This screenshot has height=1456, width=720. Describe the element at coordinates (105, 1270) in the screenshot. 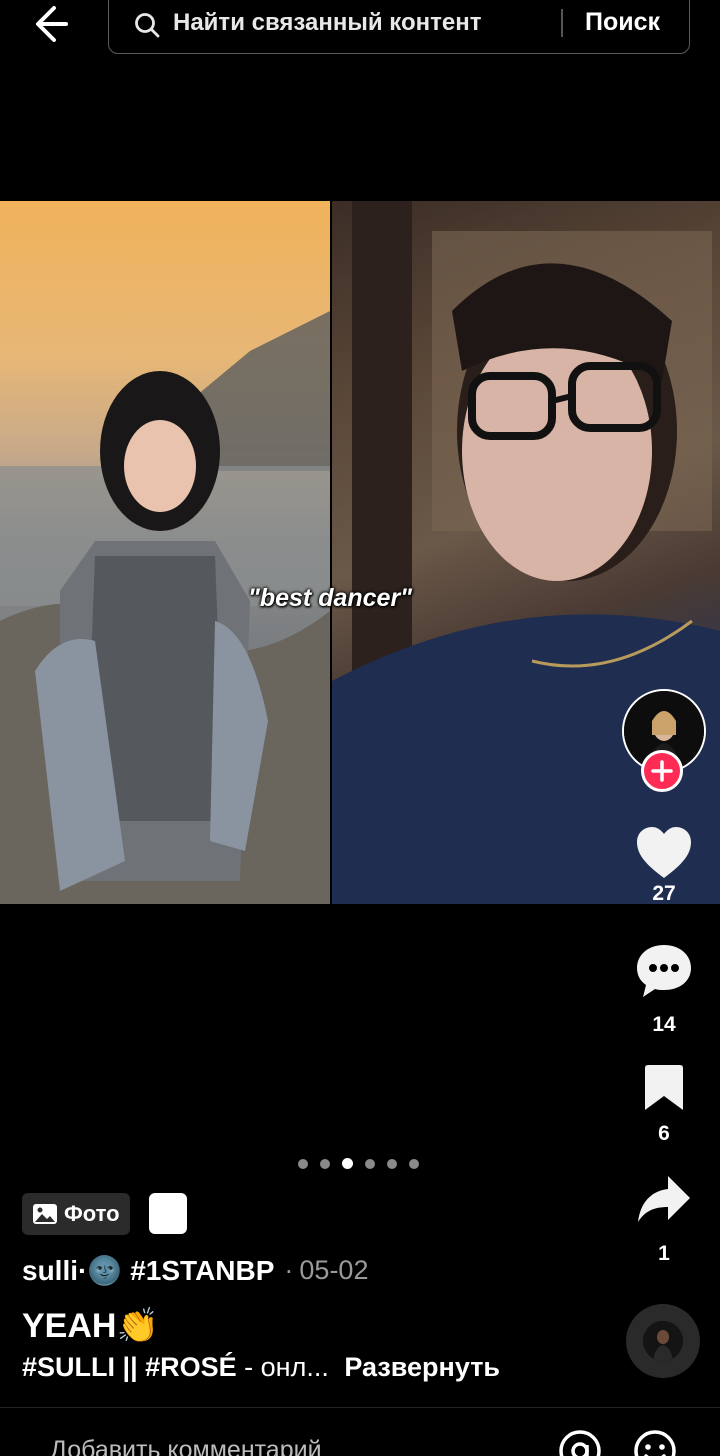

I see `author-emoji: 🌚` at that location.